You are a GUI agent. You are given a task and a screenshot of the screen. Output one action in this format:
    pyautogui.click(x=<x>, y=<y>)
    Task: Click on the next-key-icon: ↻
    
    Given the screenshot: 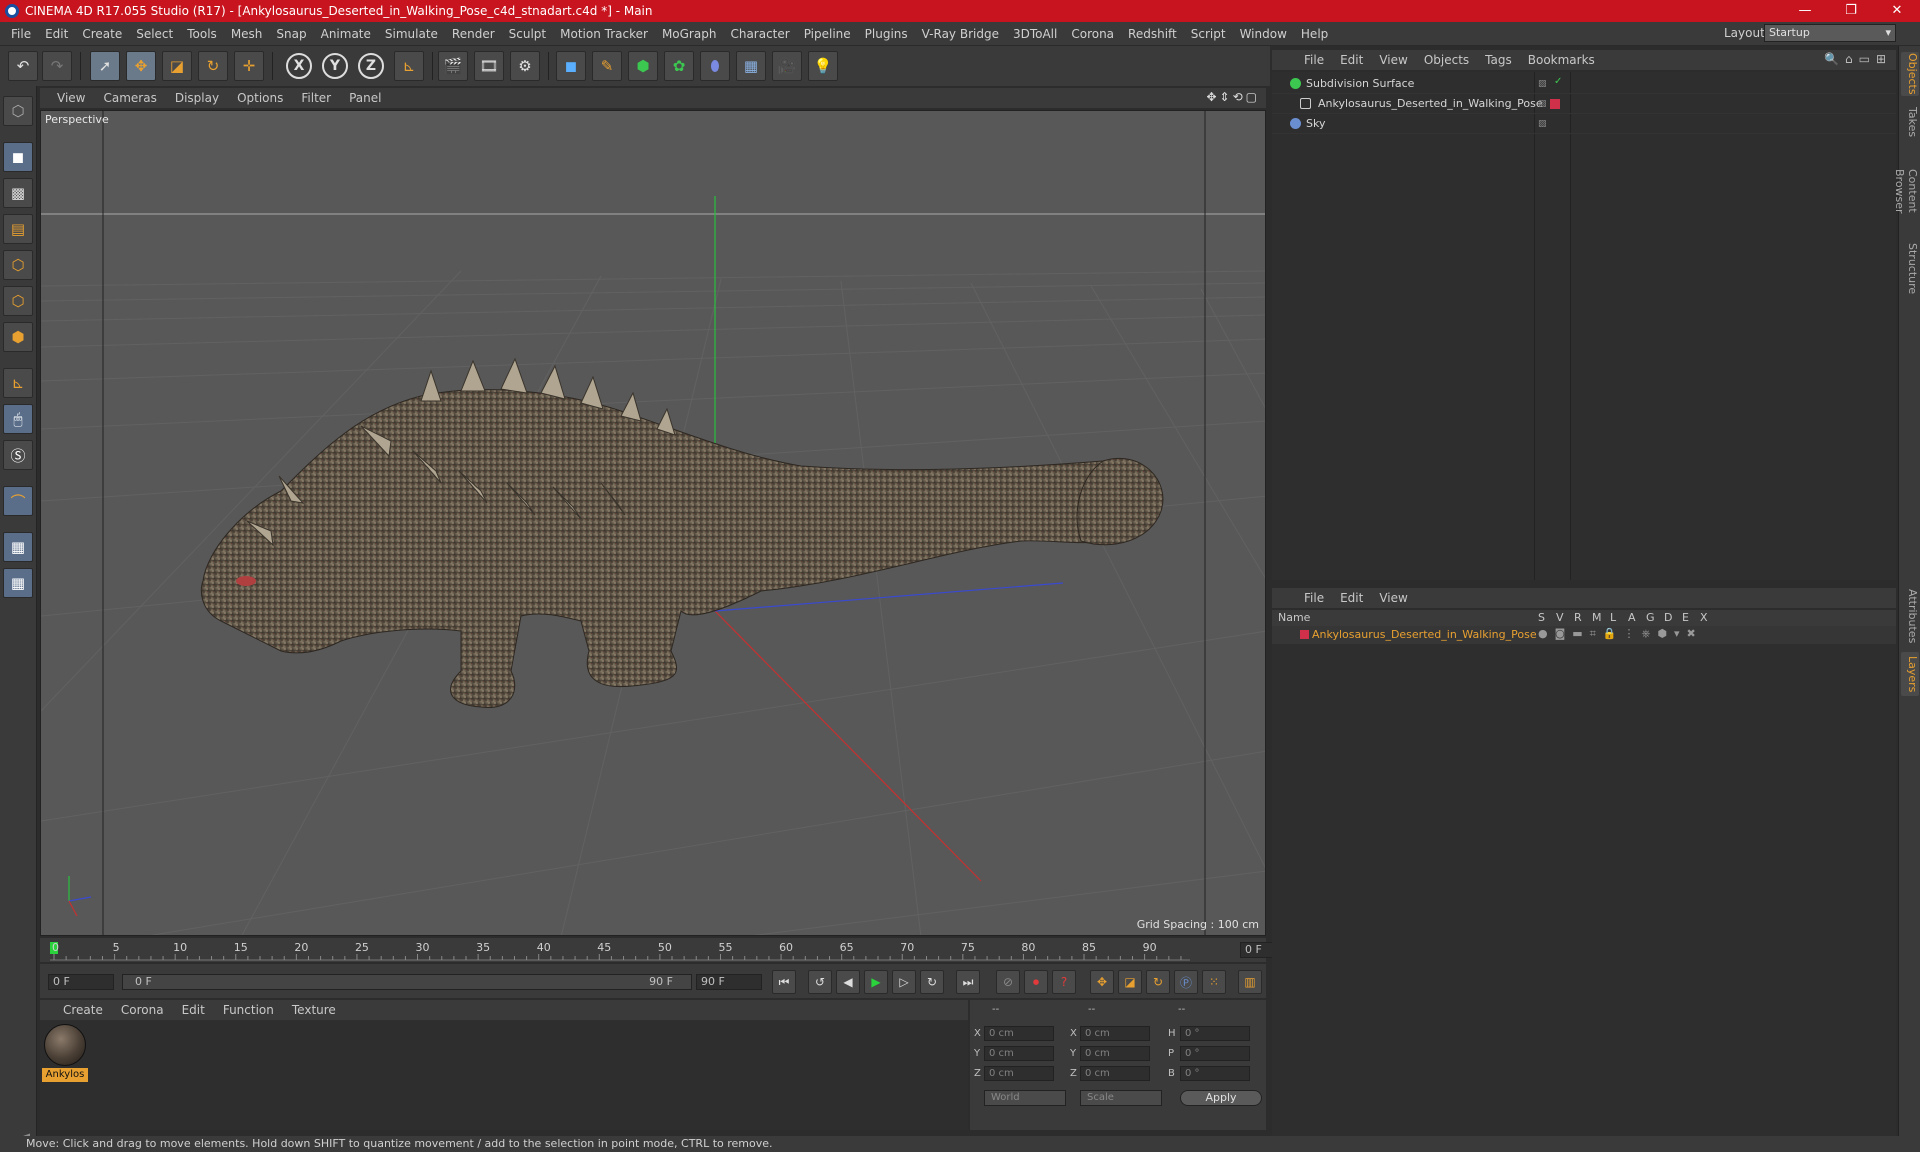 What is the action you would take?
    pyautogui.click(x=932, y=982)
    